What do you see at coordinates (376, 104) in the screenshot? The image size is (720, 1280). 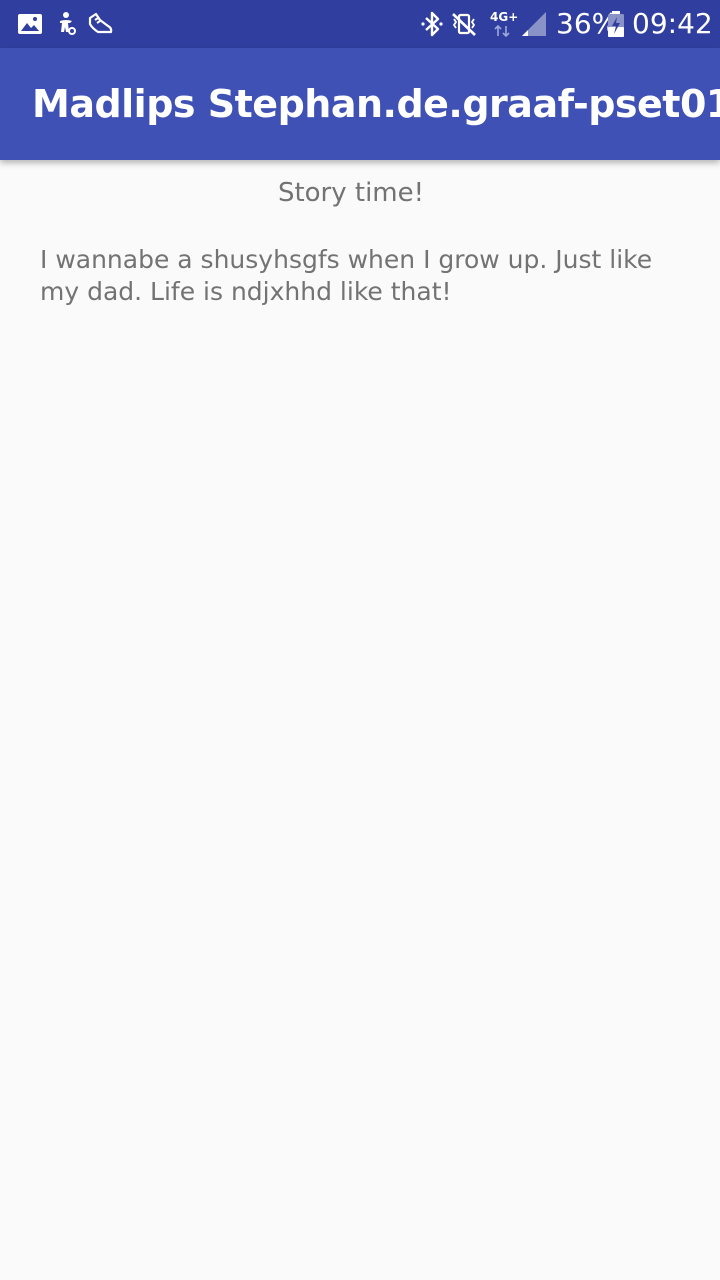 I see `app-title: Madlips Stephan.de.graaf-pset01` at bounding box center [376, 104].